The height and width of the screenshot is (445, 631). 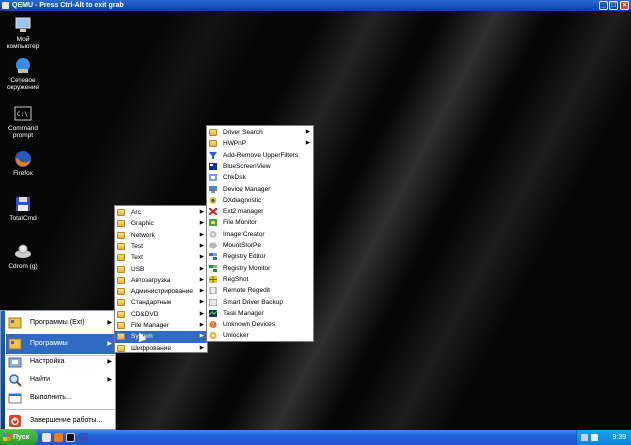 What do you see at coordinates (161, 291) in the screenshot?
I see `menu-item-administration: Администрирование ▶` at bounding box center [161, 291].